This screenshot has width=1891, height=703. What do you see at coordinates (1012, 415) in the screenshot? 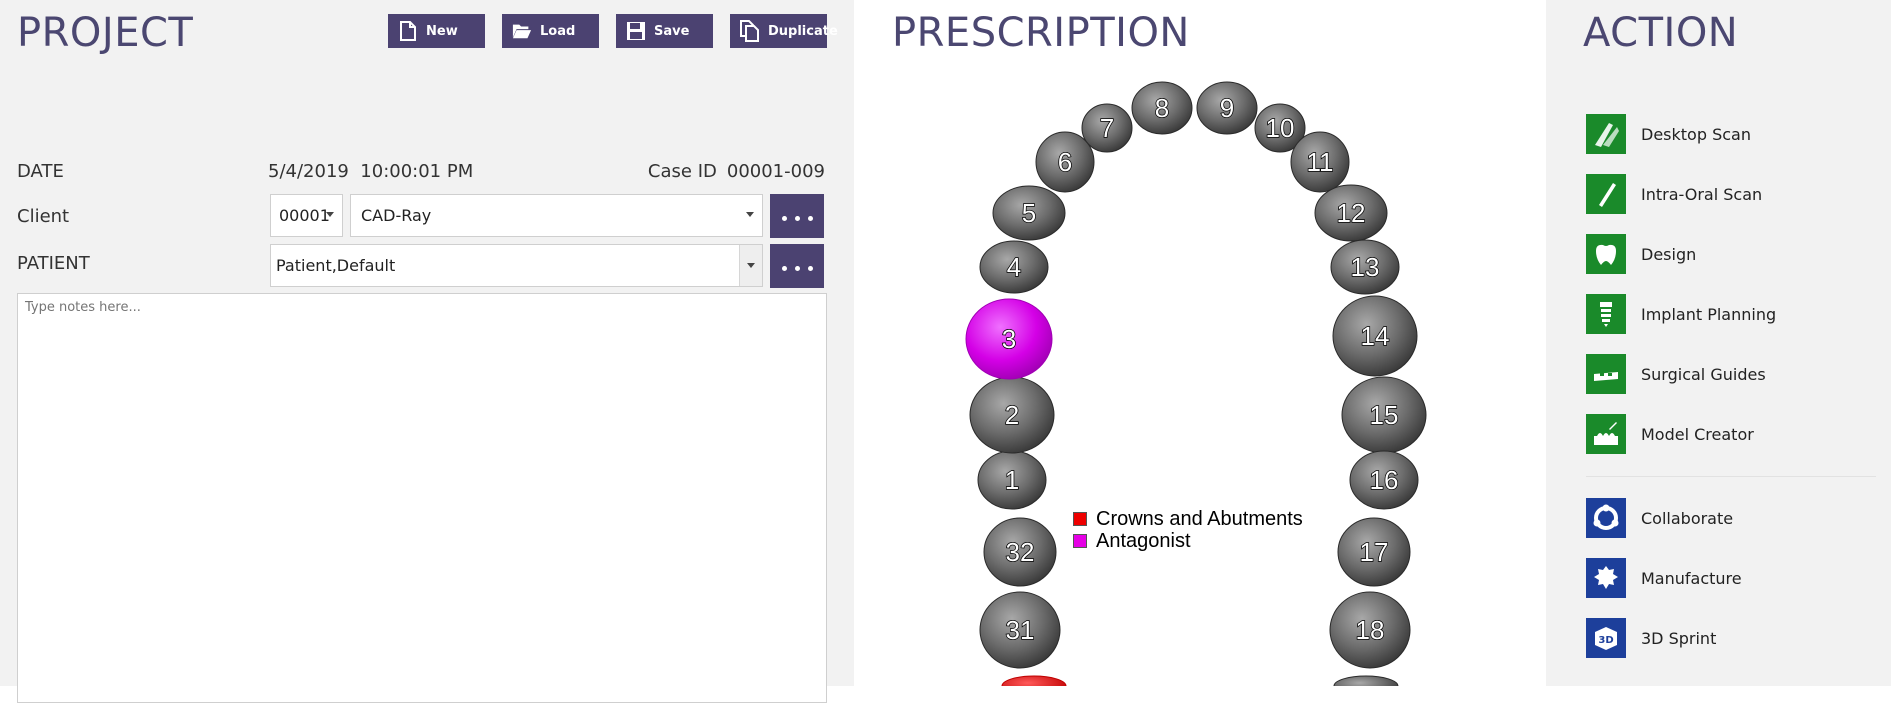
I see `tooth-2: 2` at bounding box center [1012, 415].